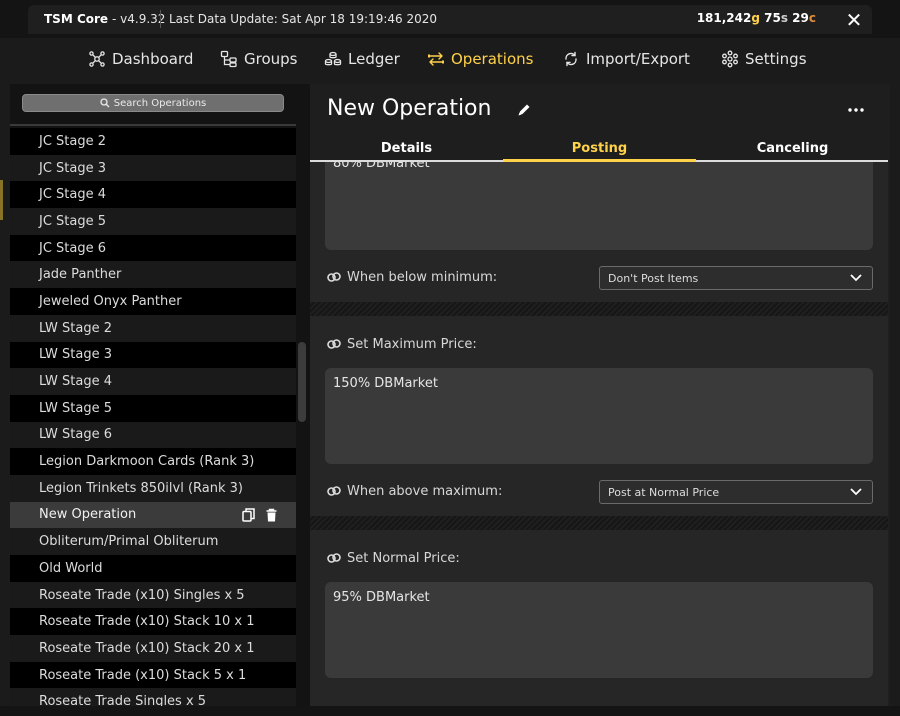 This screenshot has width=900, height=716. What do you see at coordinates (153, 675) in the screenshot?
I see `list-item: Roseate Trade (x10) Stack 5 x 1` at bounding box center [153, 675].